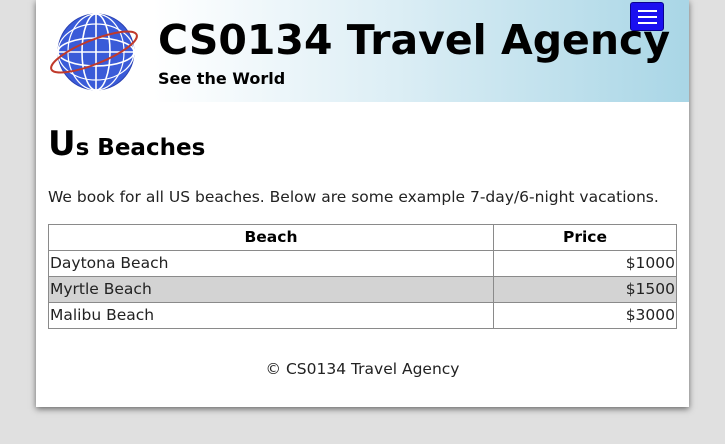  What do you see at coordinates (271, 289) in the screenshot?
I see `beach-cell: Myrtle Beach` at bounding box center [271, 289].